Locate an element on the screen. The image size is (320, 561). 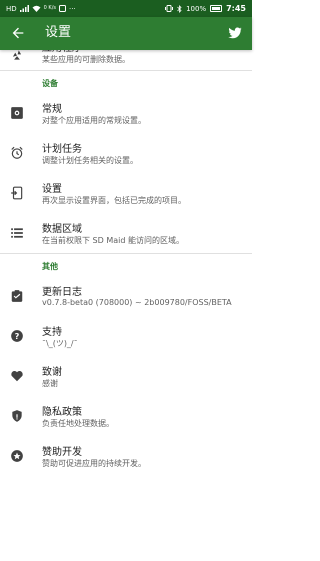
settings-item-support: ? 支持 ¯\_(ツ)_/¯ is located at coordinates (126, 336).